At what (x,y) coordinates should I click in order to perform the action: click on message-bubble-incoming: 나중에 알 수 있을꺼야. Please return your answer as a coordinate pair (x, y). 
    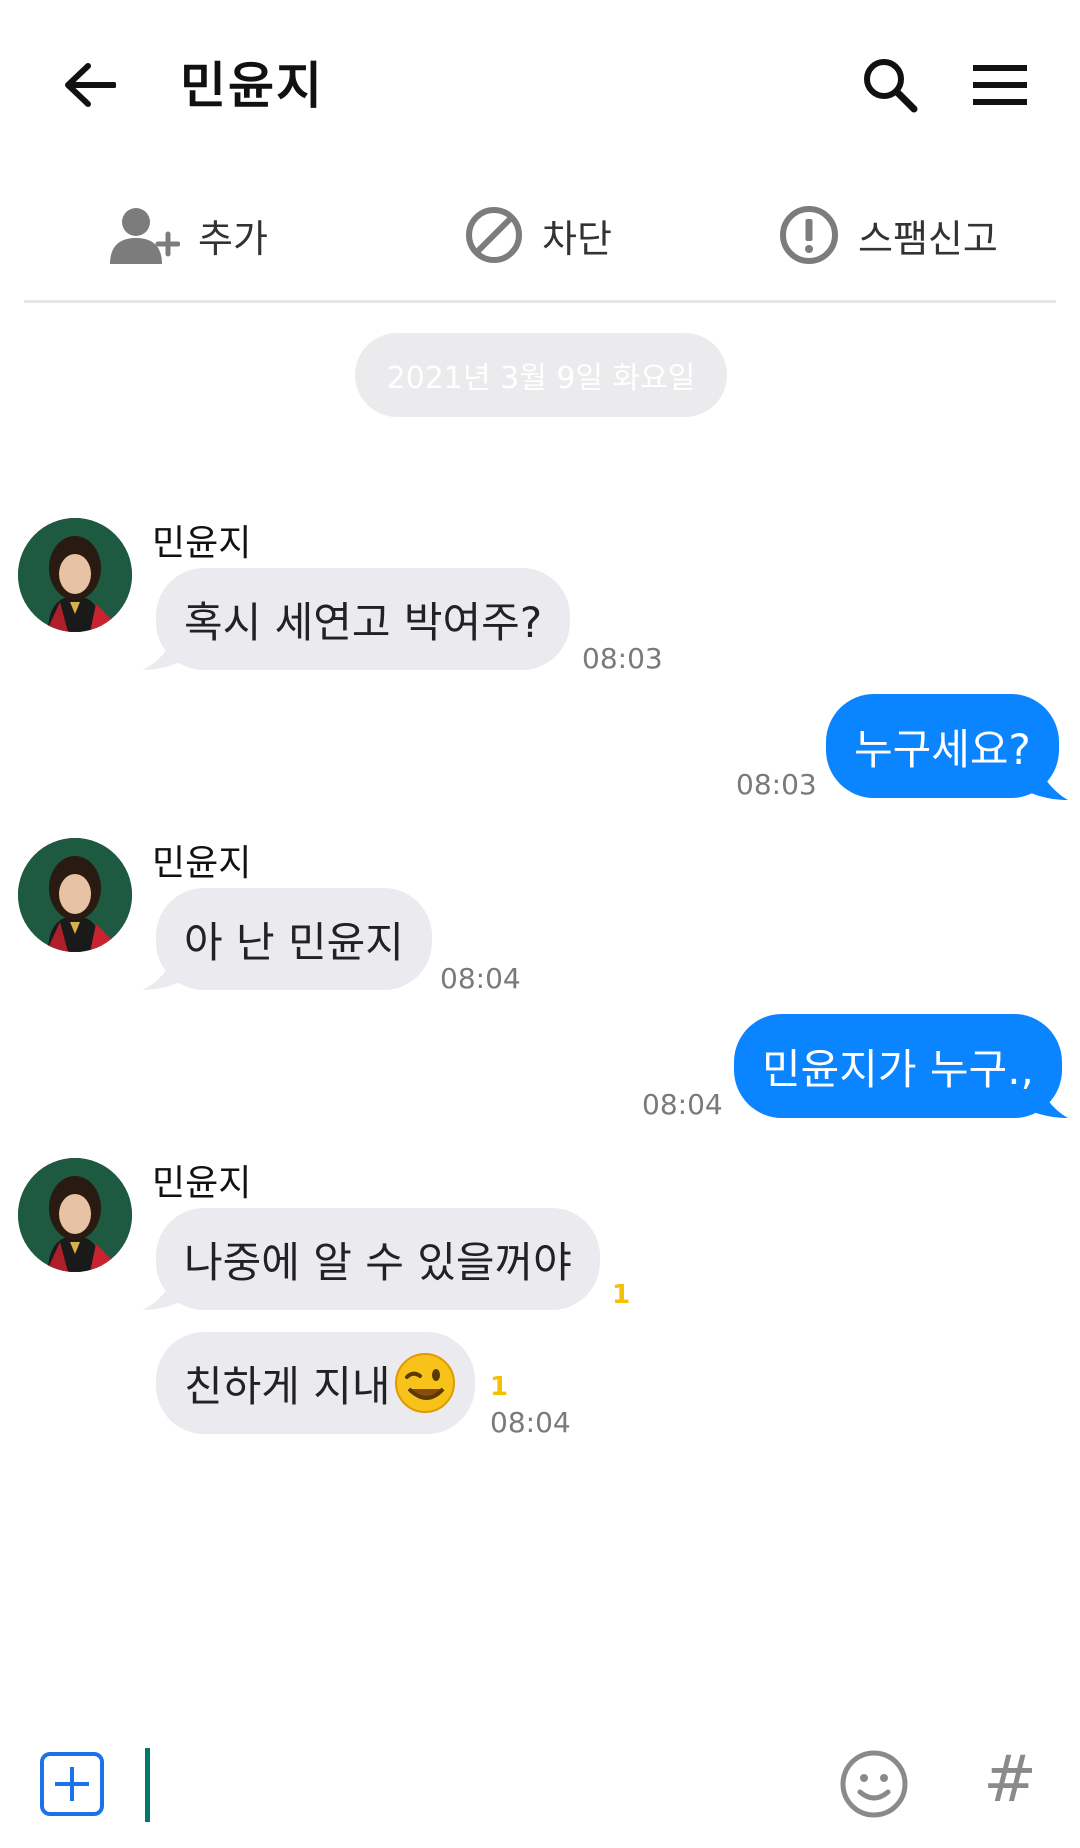
    Looking at the image, I should click on (378, 1259).